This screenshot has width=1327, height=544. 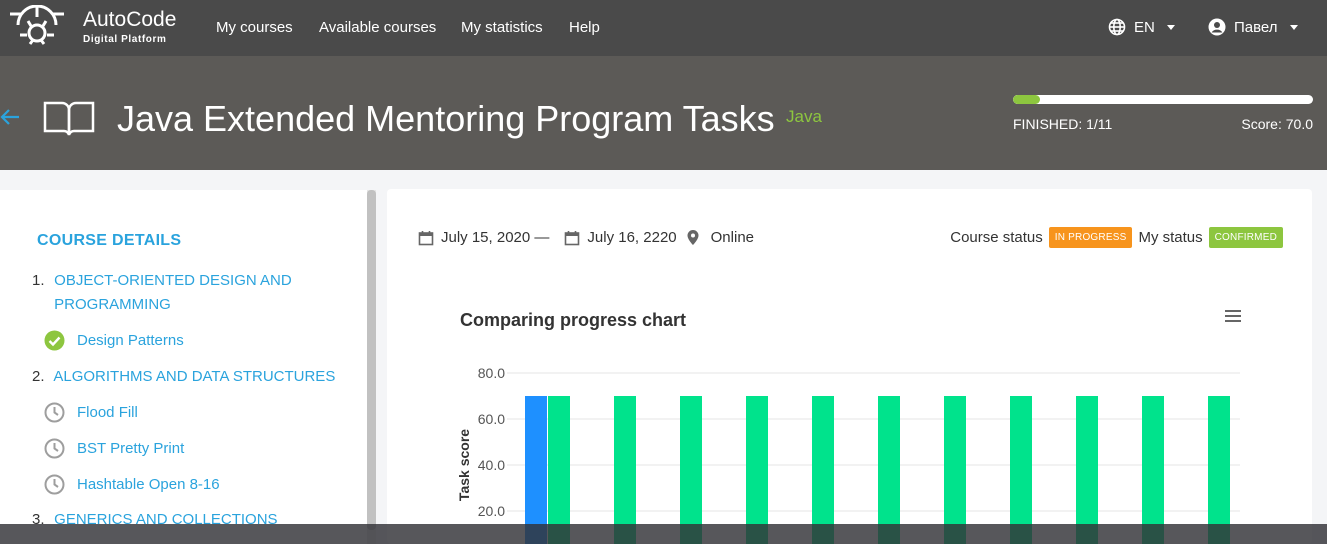 I want to click on gear-logo-icon, so click(x=37, y=27).